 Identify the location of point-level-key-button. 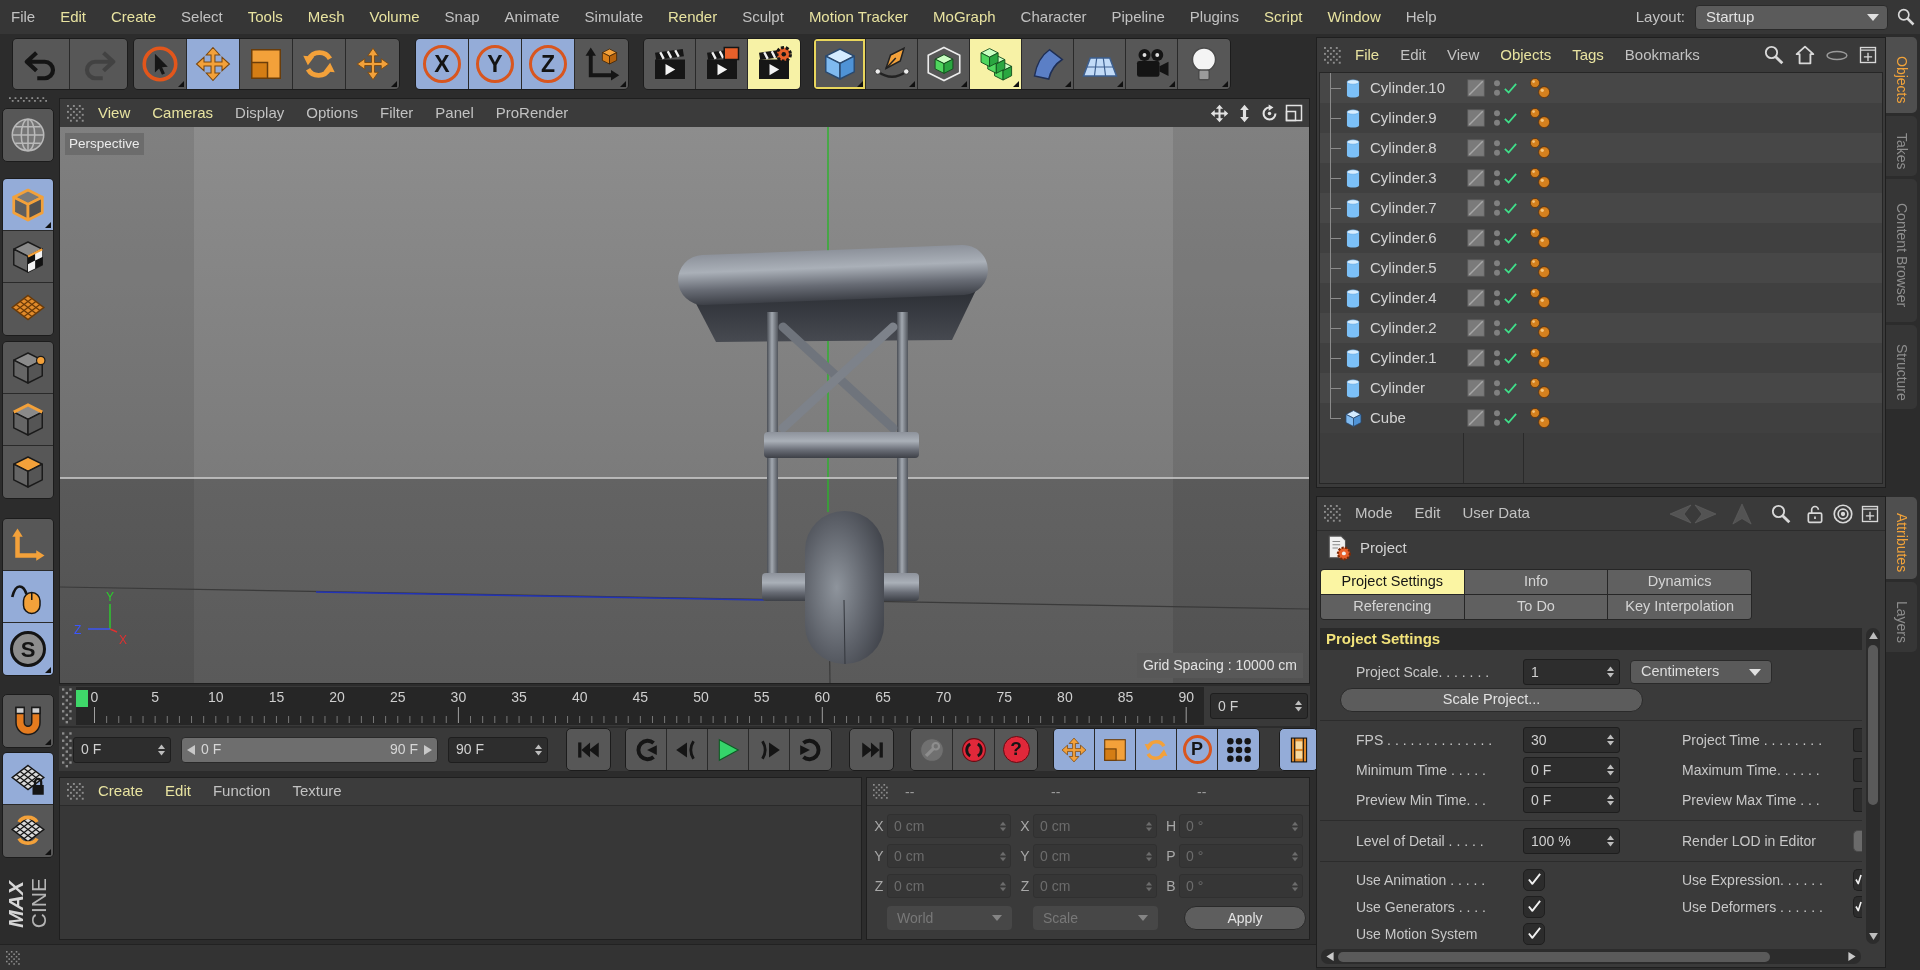
(1238, 749).